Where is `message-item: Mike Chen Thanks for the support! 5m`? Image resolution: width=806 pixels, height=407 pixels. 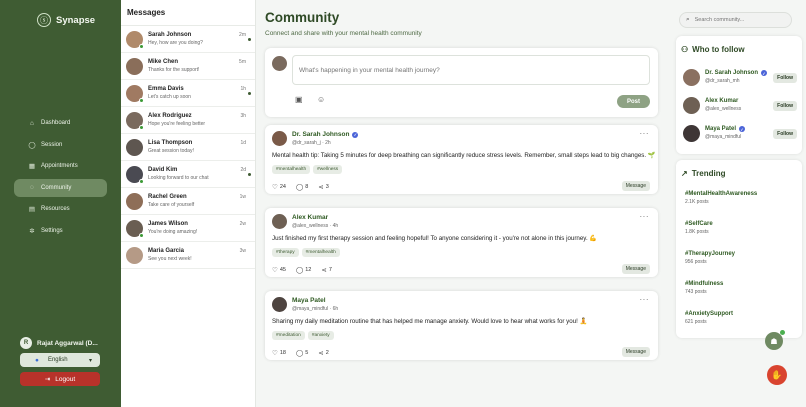 message-item: Mike Chen Thanks for the support! 5m is located at coordinates (188, 66).